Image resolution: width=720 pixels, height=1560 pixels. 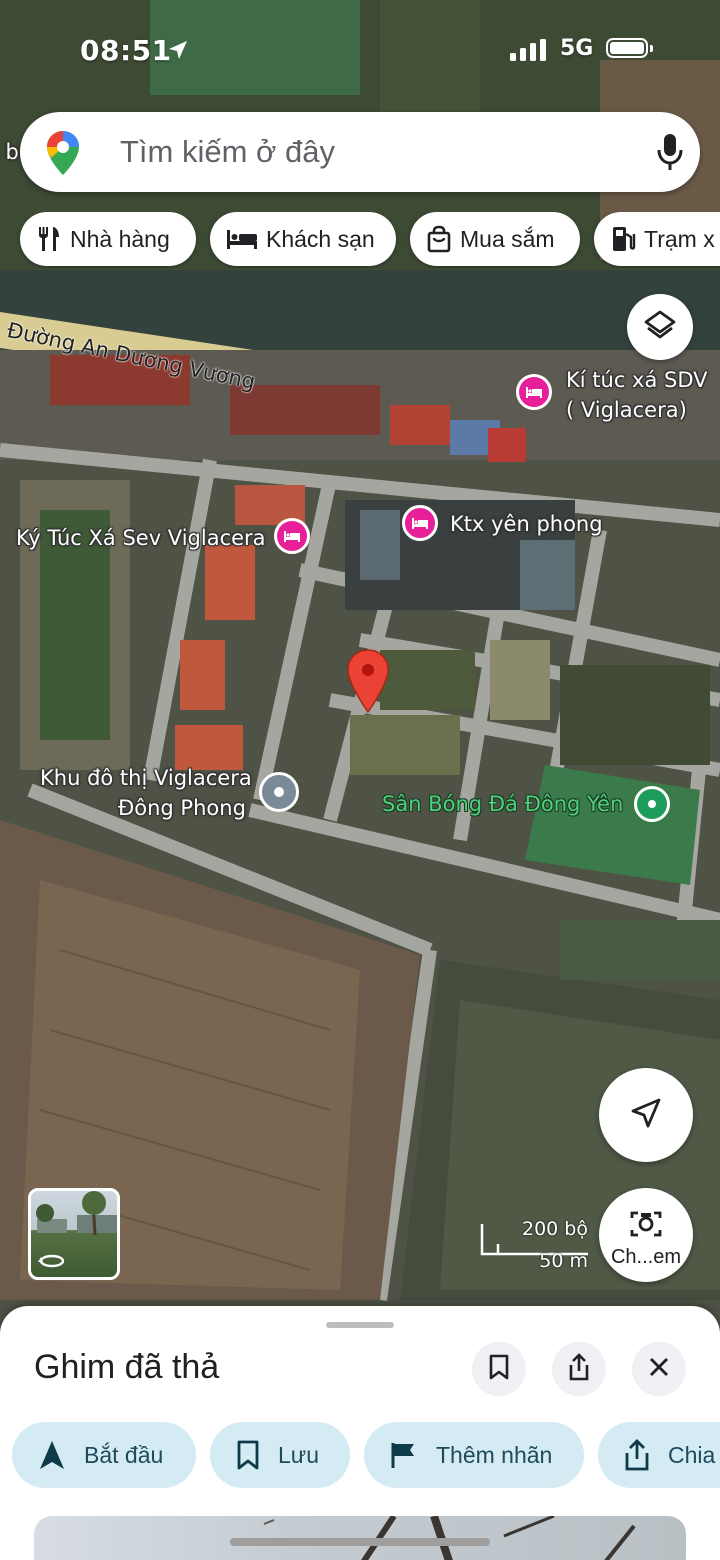 I want to click on scale-imperial: 200 bộ, so click(x=555, y=1229).